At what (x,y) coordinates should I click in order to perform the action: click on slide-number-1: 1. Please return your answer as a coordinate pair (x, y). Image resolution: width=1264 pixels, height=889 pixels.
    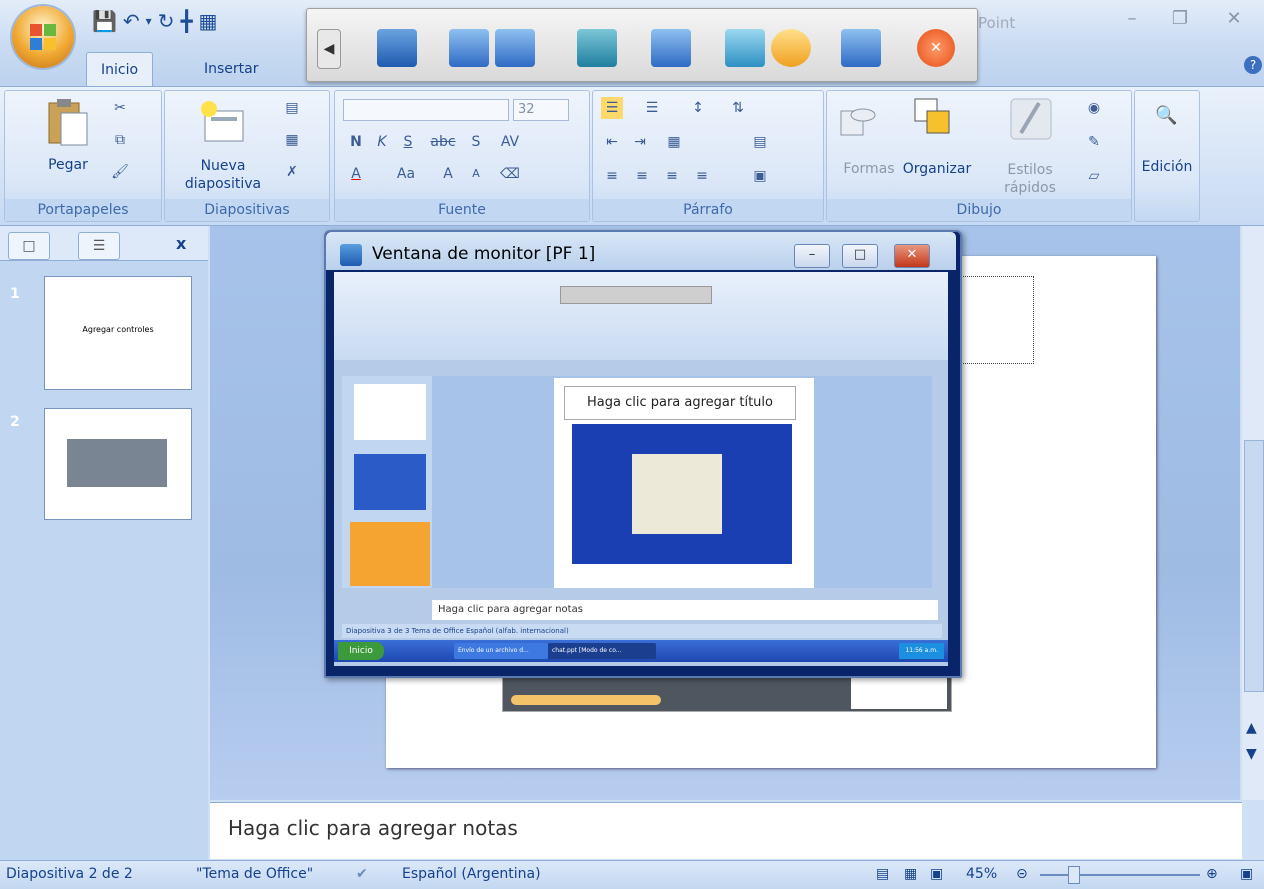
    Looking at the image, I should click on (15, 294).